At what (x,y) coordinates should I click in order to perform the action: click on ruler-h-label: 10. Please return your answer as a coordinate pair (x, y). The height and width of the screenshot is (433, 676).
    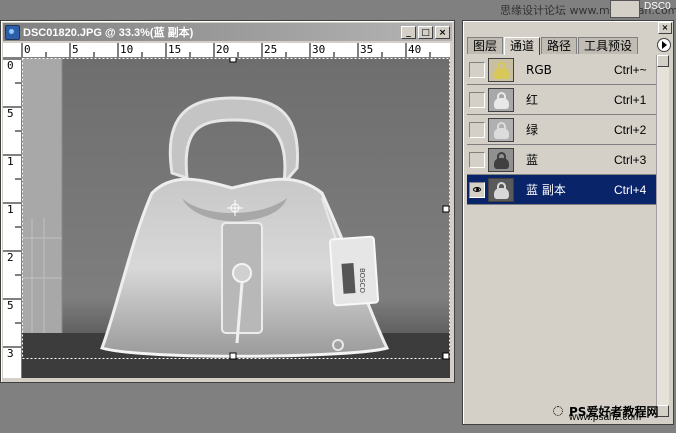
    Looking at the image, I should click on (127, 49).